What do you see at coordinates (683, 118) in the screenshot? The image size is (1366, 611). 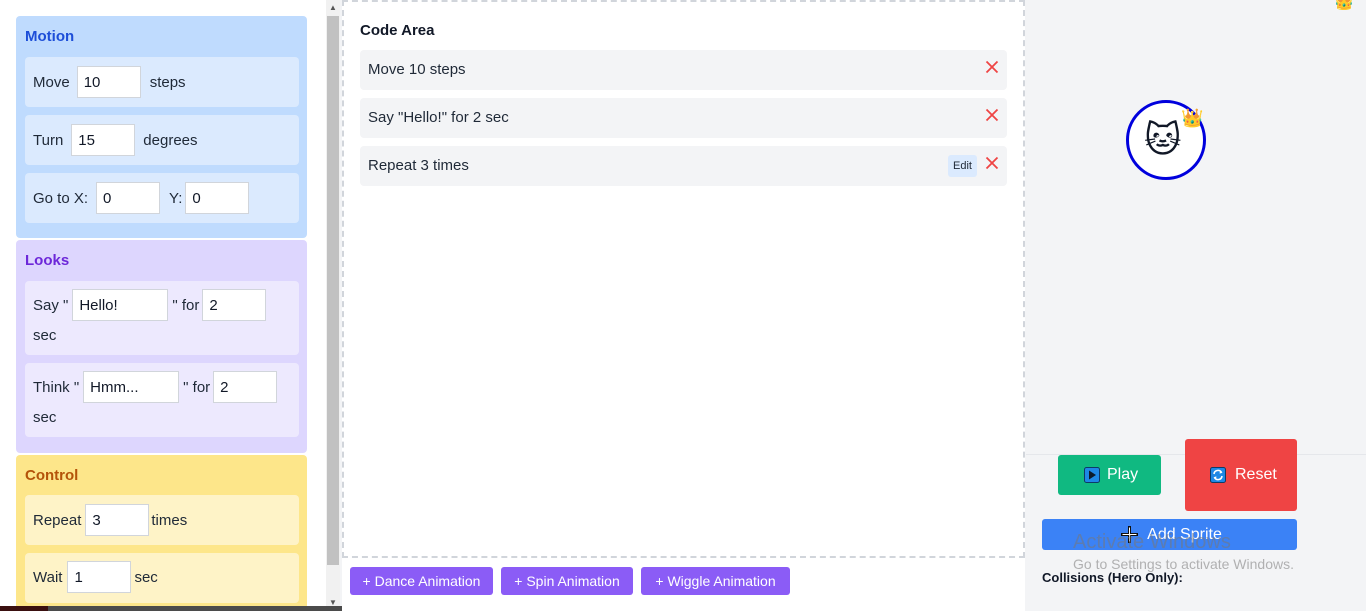 I see `code-block-say: Say "Hello!" for 2 sec` at bounding box center [683, 118].